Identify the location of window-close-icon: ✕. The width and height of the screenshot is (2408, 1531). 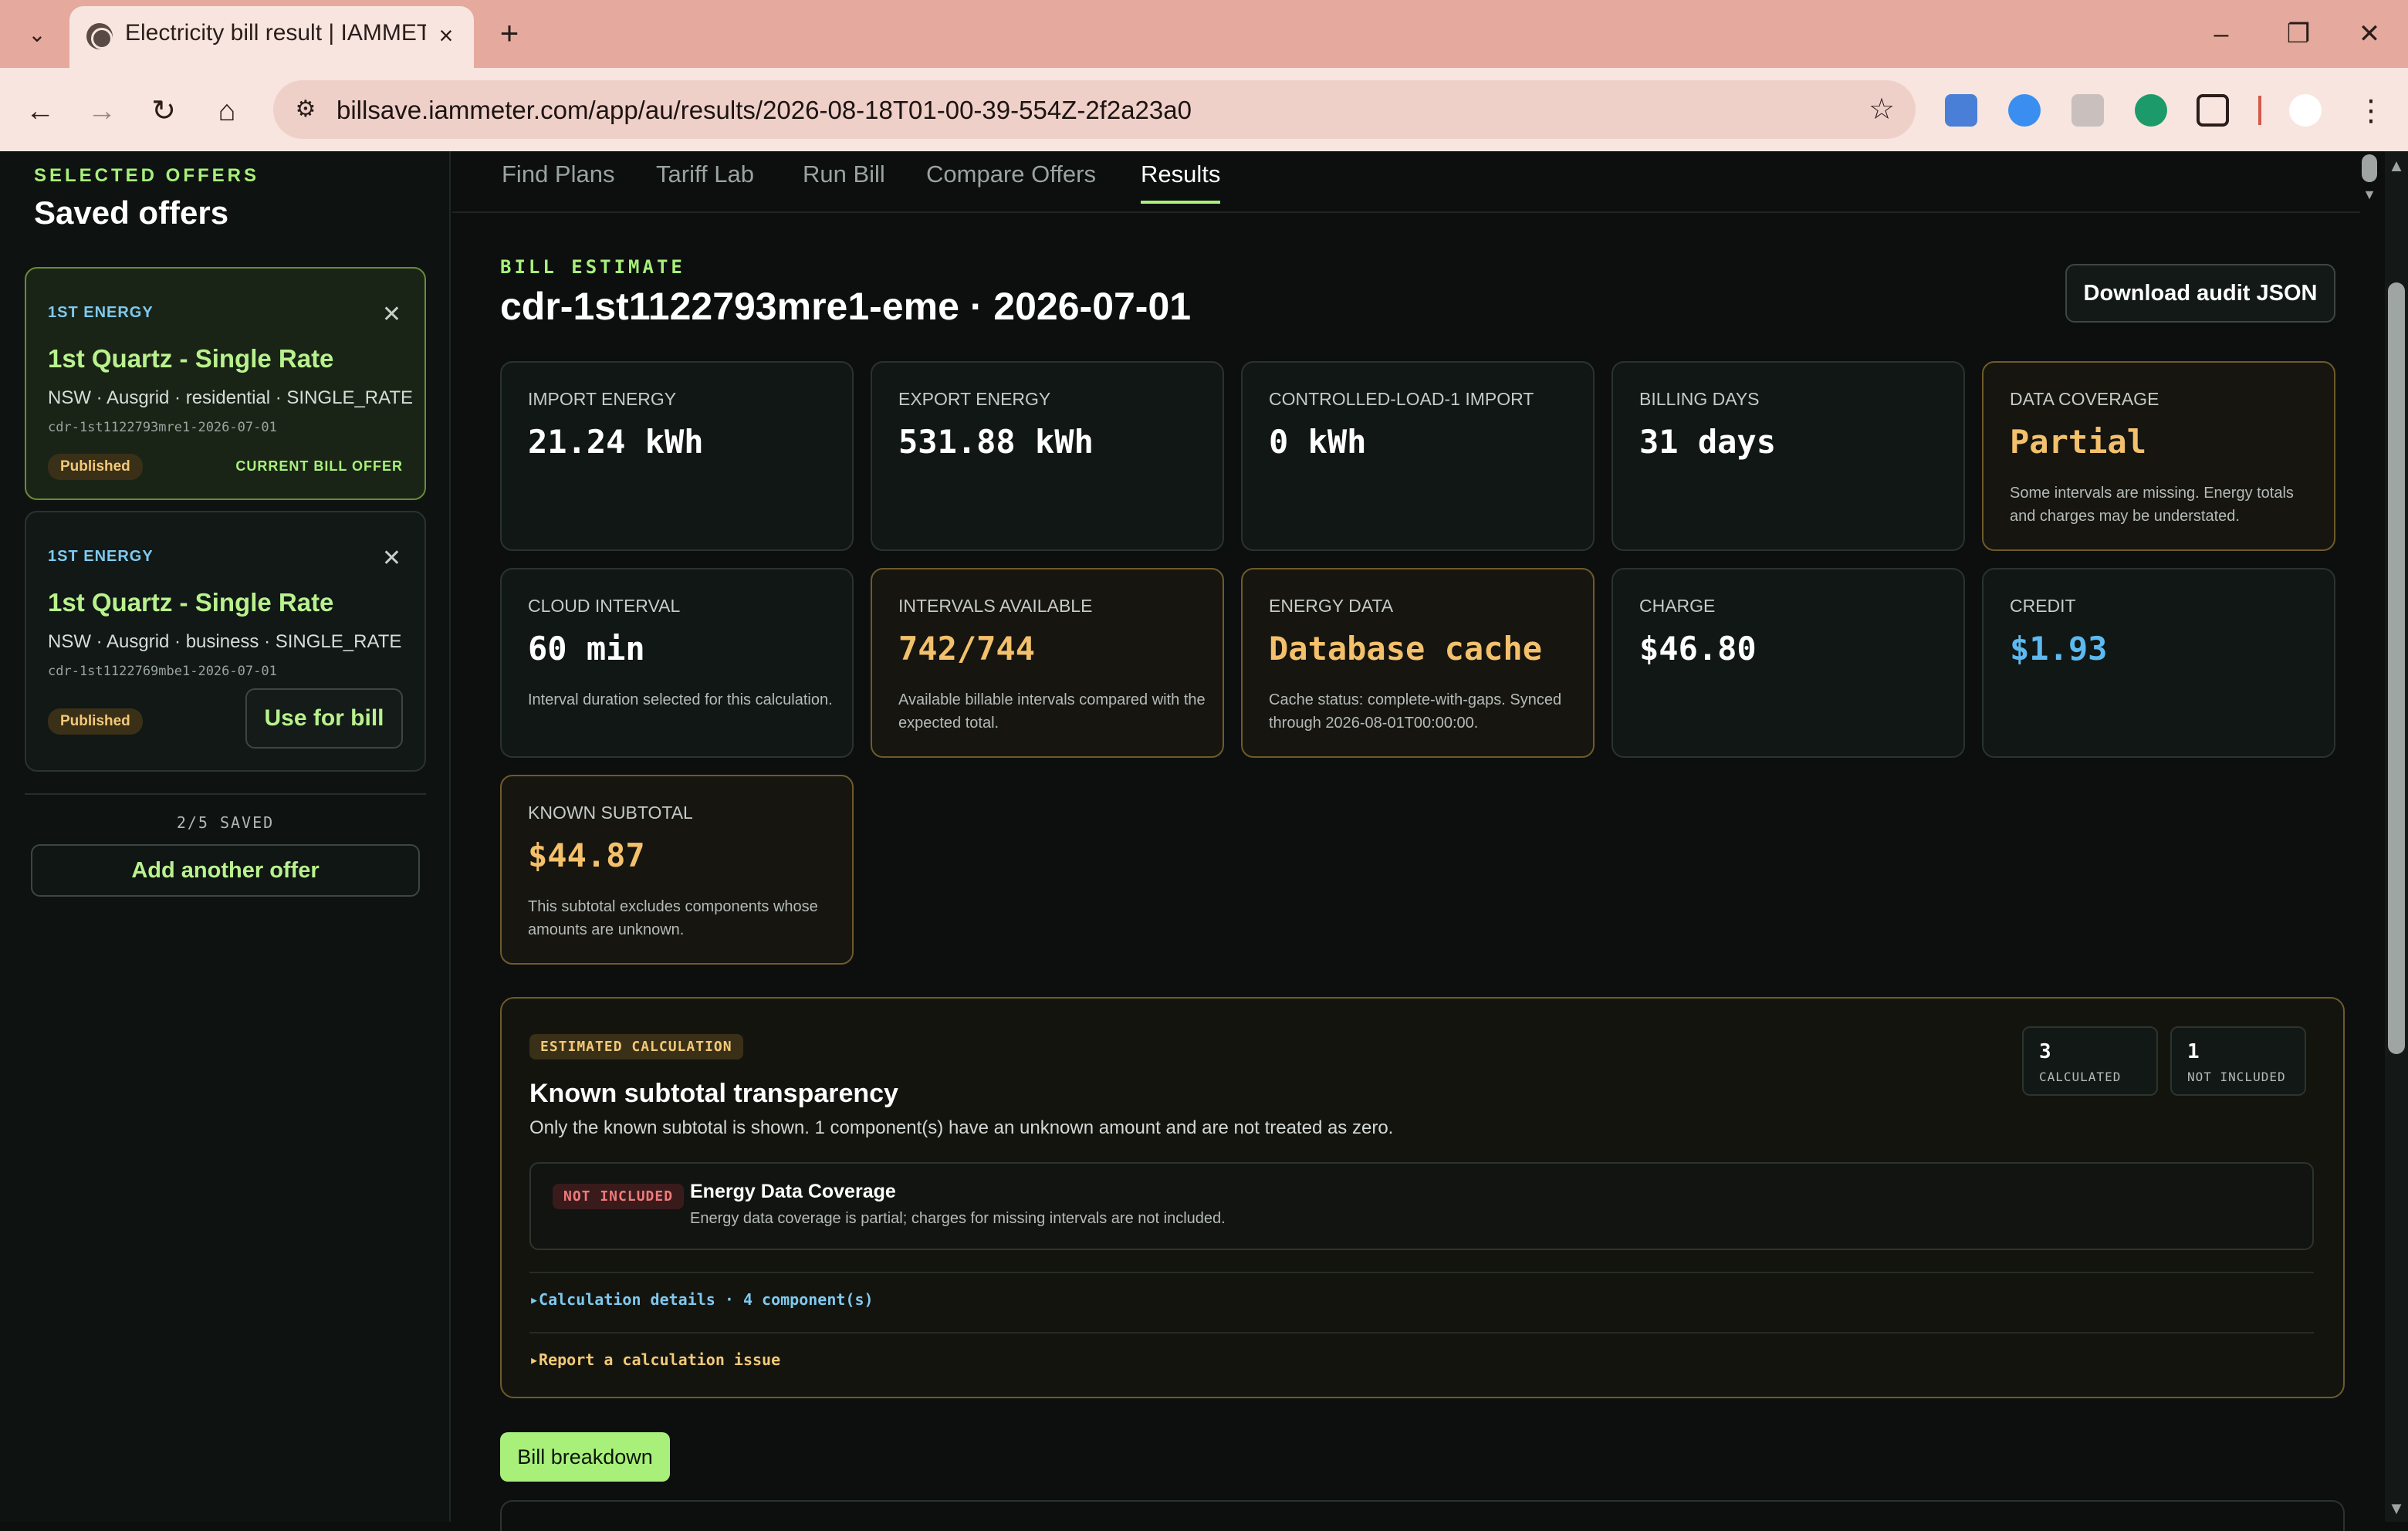
(2370, 34).